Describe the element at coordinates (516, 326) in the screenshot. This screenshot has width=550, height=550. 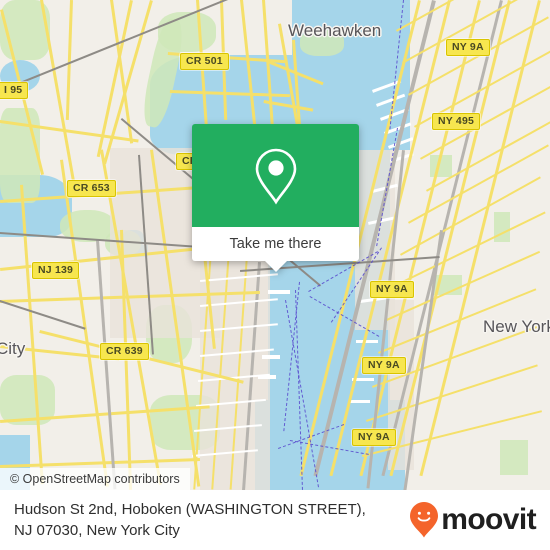
I see `place-label-new-york: New York` at that location.